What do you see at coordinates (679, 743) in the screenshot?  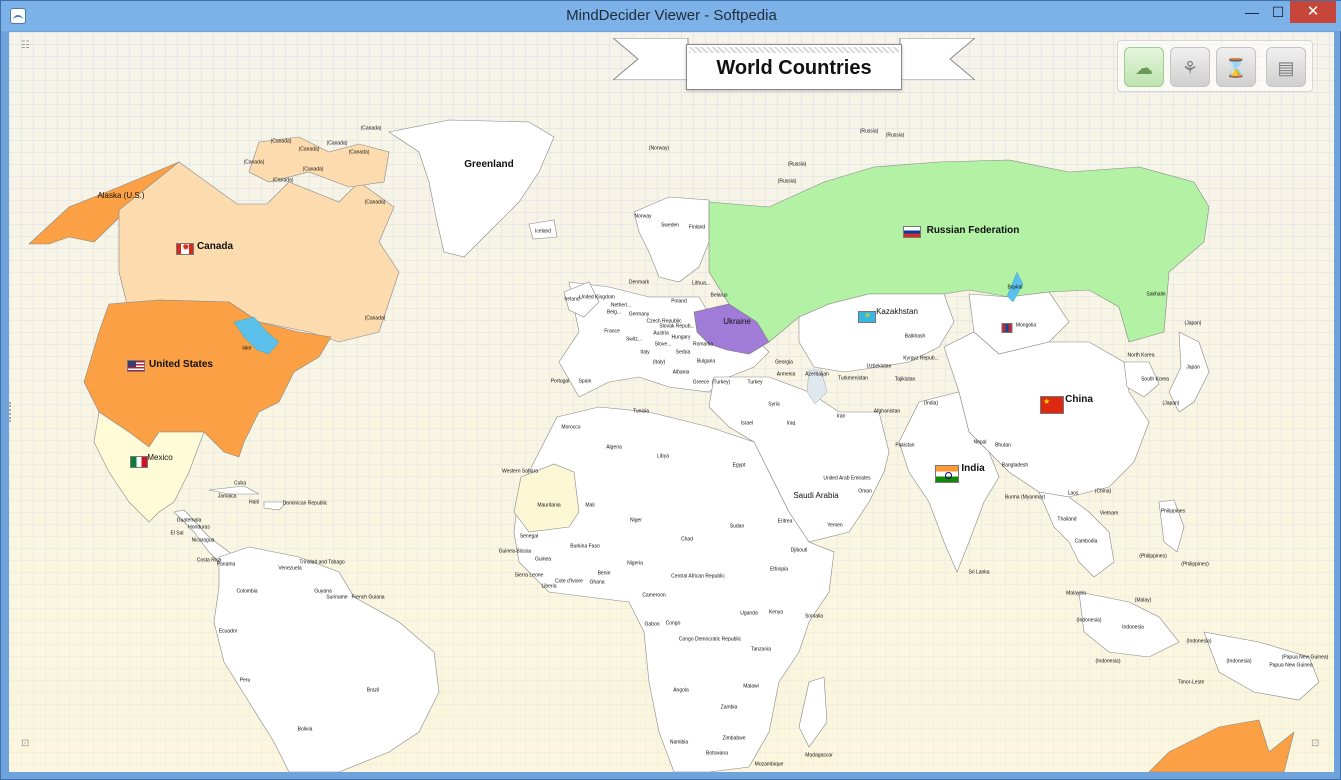 I see `namibia-label: Namibia` at bounding box center [679, 743].